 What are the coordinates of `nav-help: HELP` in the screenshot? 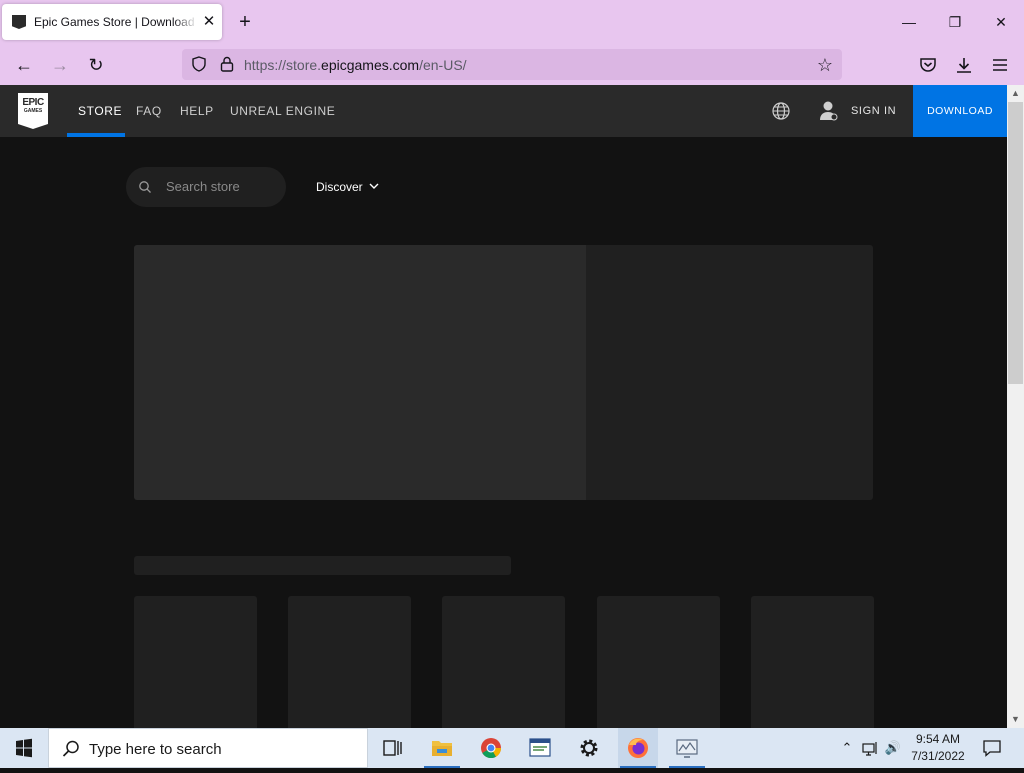 It's located at (197, 111).